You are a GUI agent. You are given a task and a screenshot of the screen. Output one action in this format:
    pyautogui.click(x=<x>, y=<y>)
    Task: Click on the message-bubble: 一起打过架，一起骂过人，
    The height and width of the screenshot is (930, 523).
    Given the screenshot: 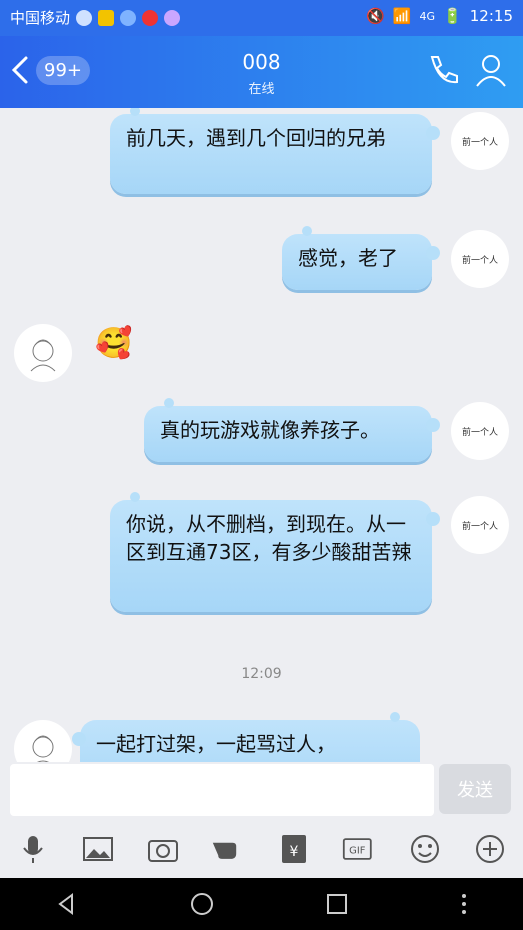 What is the action you would take?
    pyautogui.click(x=246, y=737)
    